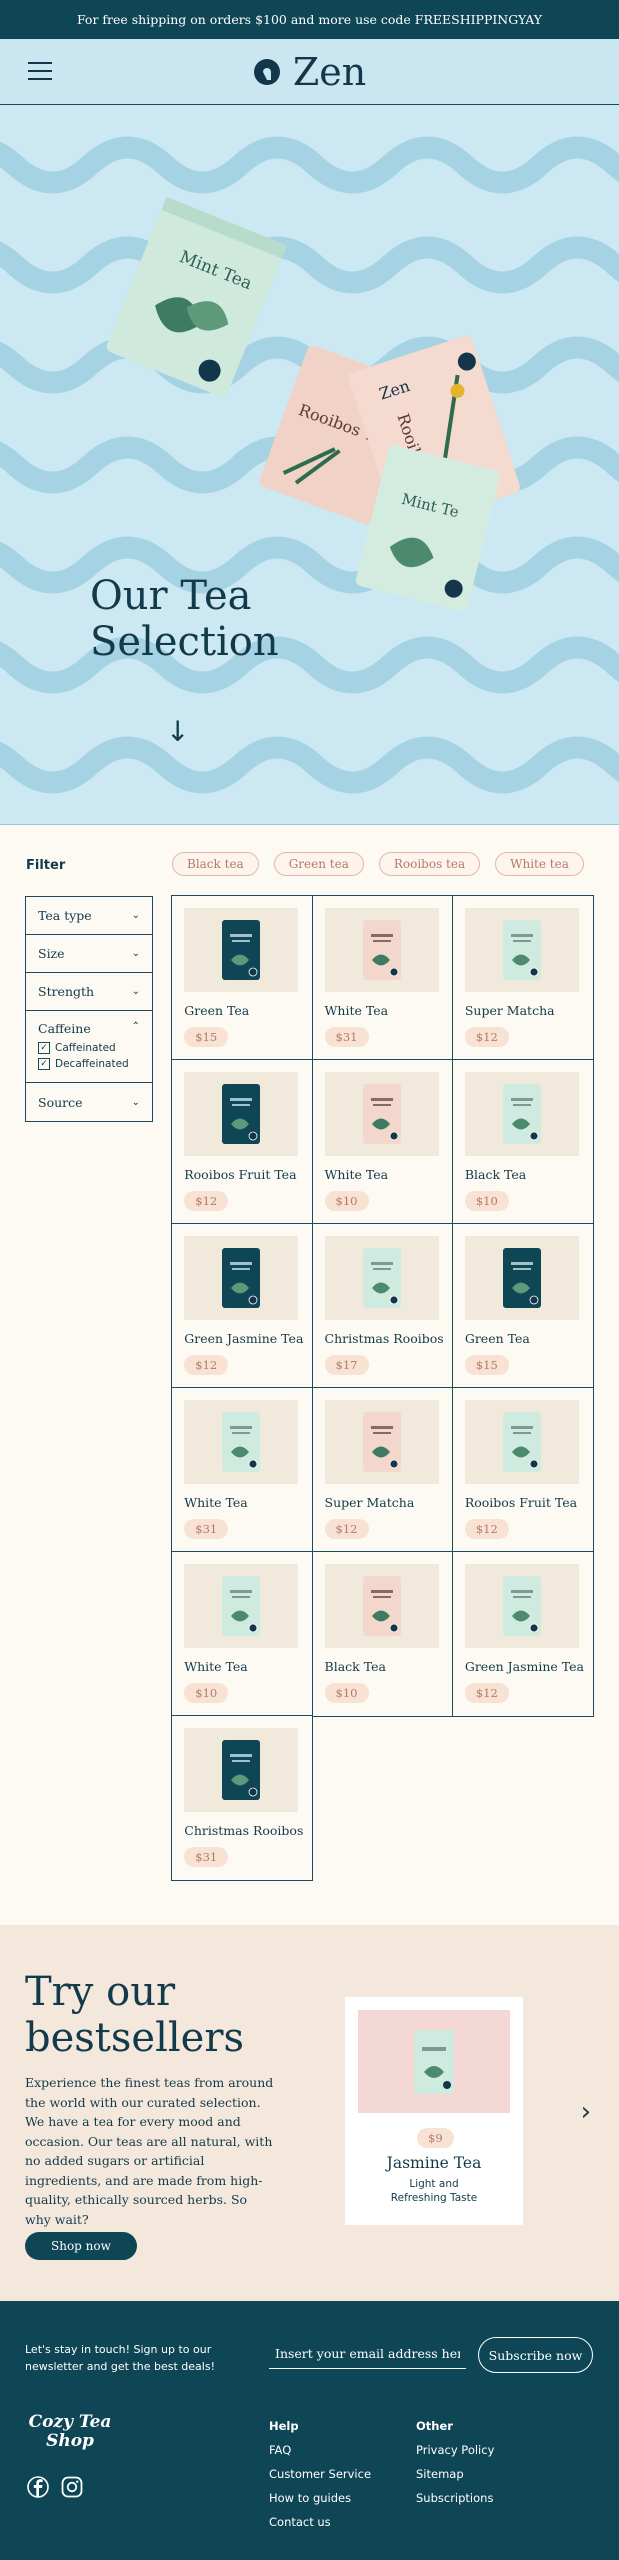 The width and height of the screenshot is (619, 2560). Describe the element at coordinates (455, 2498) in the screenshot. I see `footer-link-subscriptions: Subscriptions` at that location.